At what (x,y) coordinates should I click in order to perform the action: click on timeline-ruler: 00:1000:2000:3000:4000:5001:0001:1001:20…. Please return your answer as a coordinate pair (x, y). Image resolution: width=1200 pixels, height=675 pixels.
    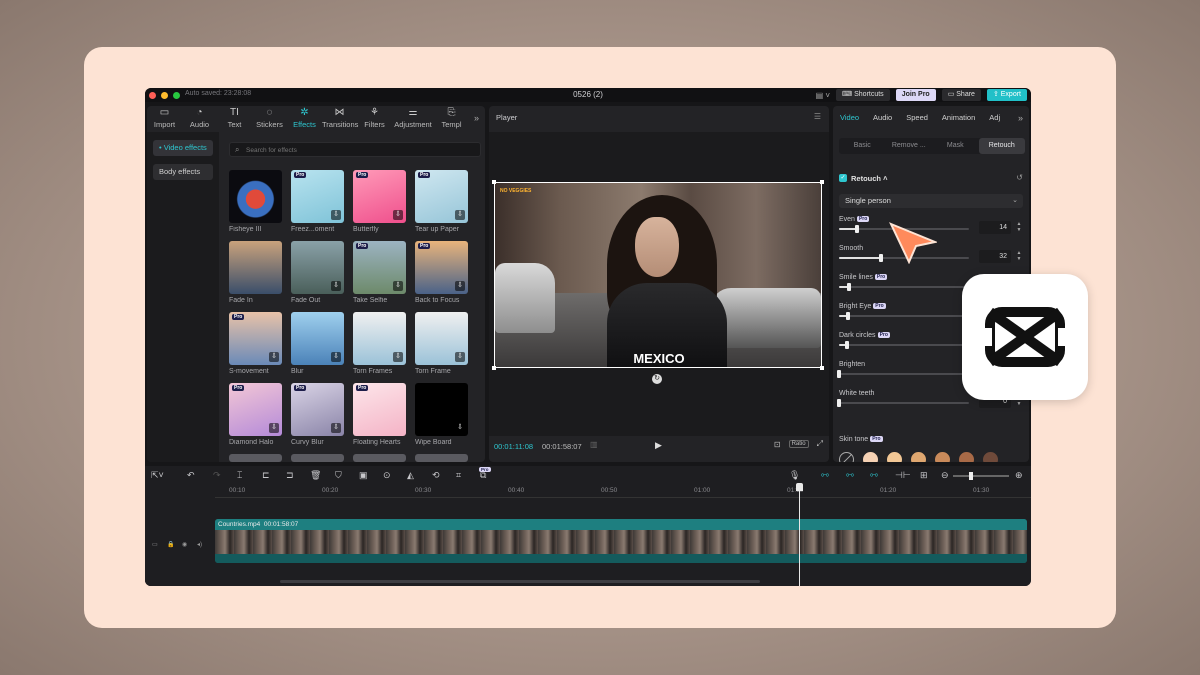
    Looking at the image, I should click on (623, 492).